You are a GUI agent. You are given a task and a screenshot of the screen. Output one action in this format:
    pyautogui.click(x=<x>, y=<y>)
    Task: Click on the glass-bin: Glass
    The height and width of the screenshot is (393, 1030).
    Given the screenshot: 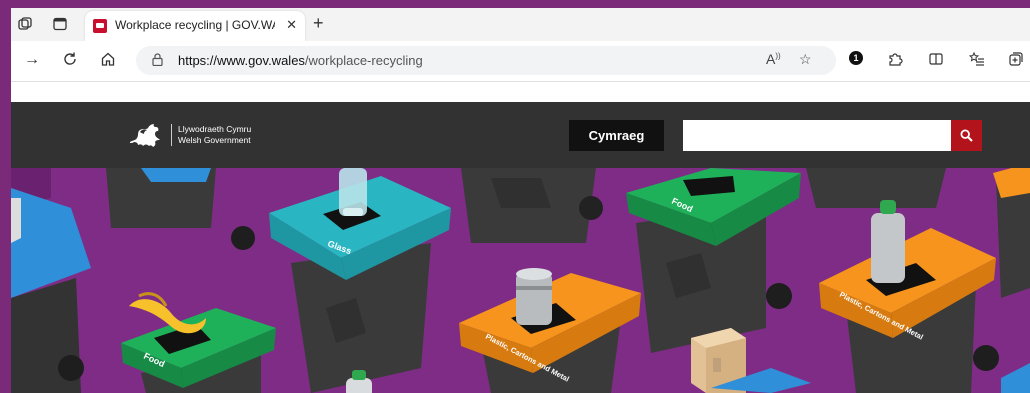 What is the action you would take?
    pyautogui.click(x=341, y=280)
    